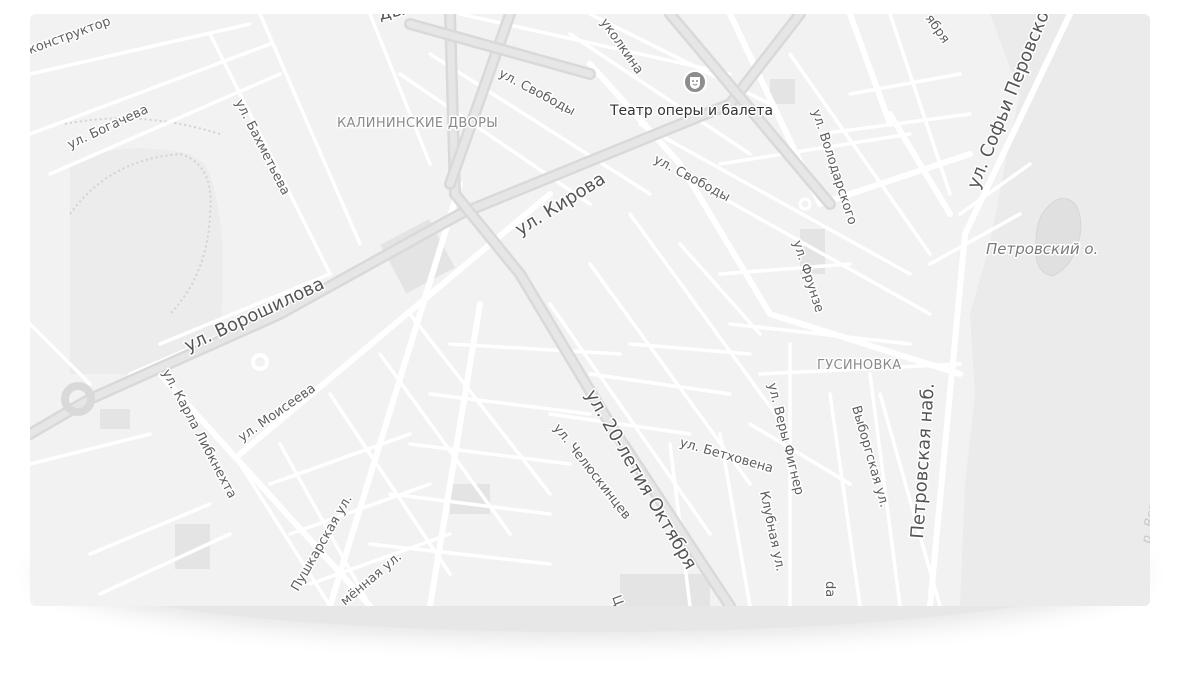  Describe the element at coordinates (417, 123) in the screenshot. I see `district-label-kalininskie: КАЛИНИНСКИЕ ДВОРЫ` at that location.